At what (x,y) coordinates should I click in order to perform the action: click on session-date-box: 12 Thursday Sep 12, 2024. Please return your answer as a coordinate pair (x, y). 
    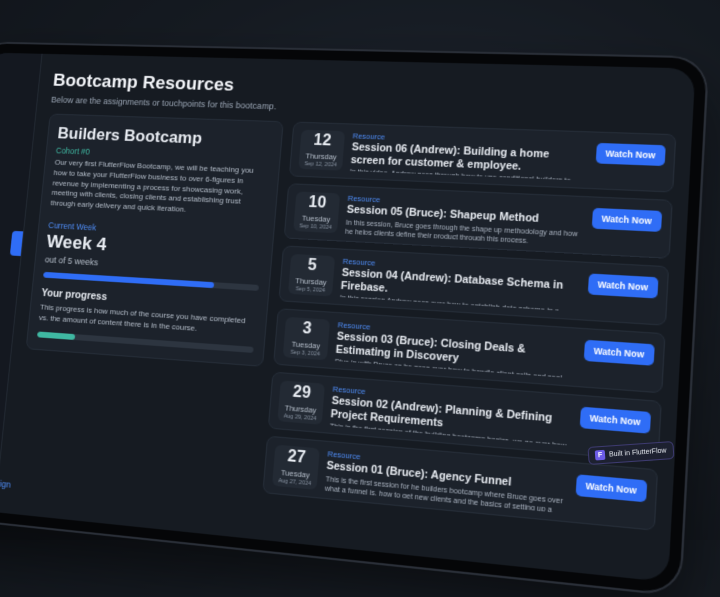
    Looking at the image, I should click on (321, 150).